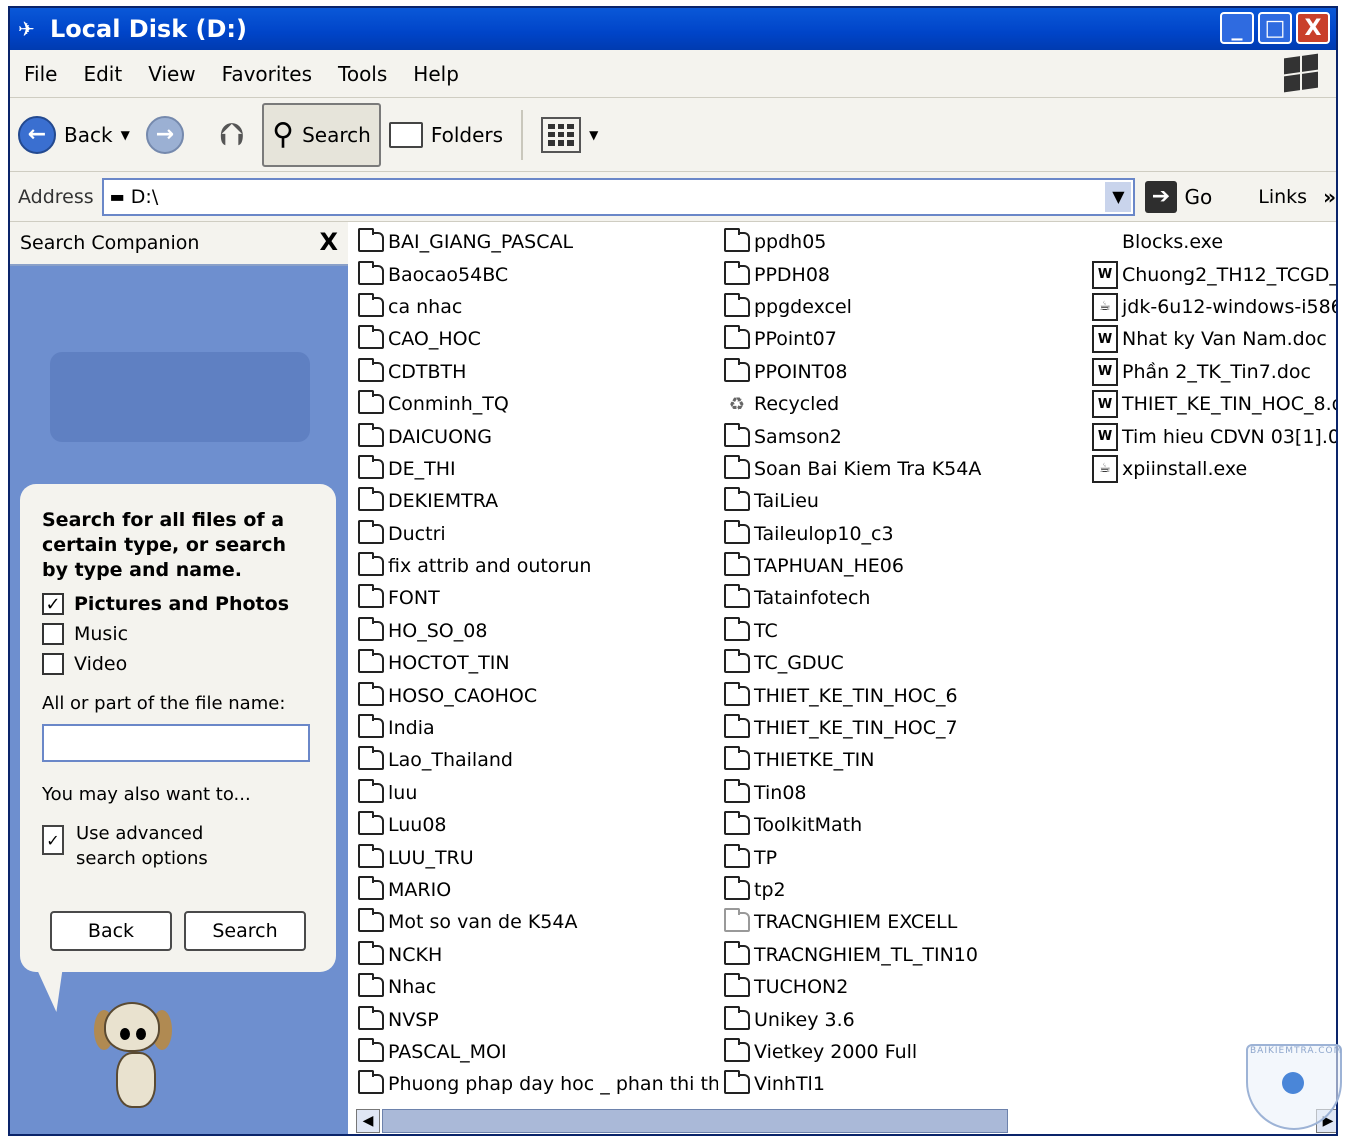 The image size is (1349, 1143). I want to click on file-item: Taileulop10_c3, so click(904, 534).